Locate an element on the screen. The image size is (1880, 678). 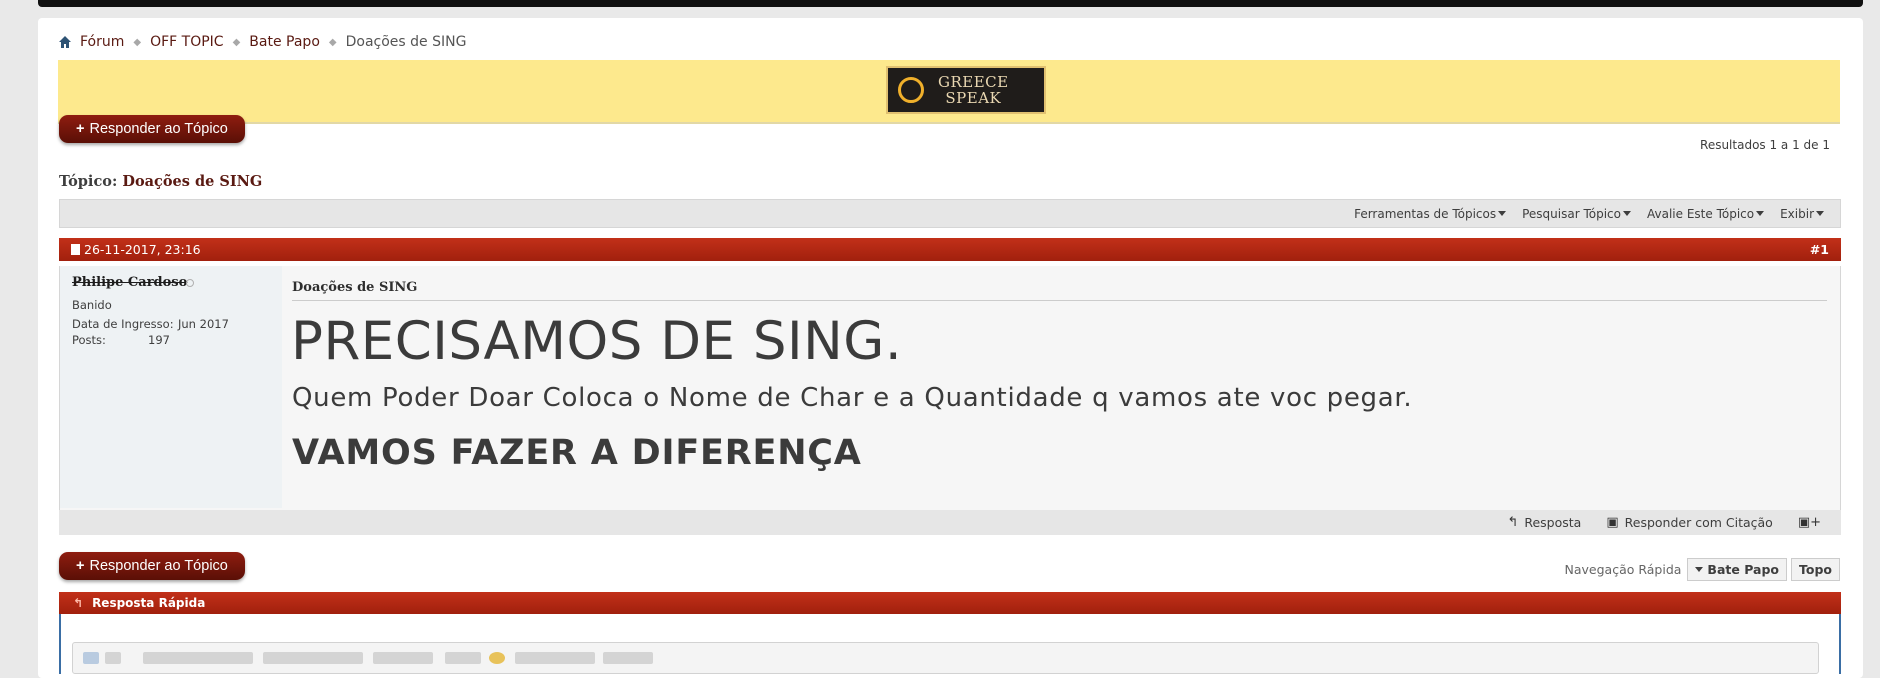
post-text-large: PRECISAMOS DE SING. is located at coordinates (597, 341).